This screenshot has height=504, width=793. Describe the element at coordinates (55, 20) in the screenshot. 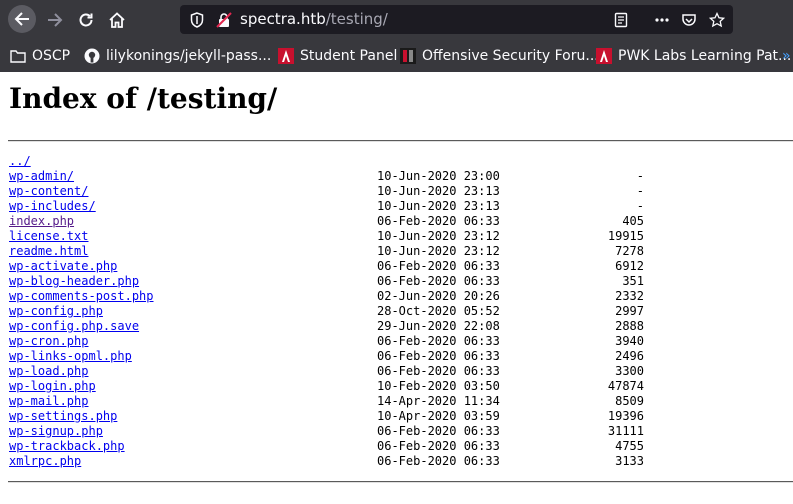

I see `forward-button` at that location.